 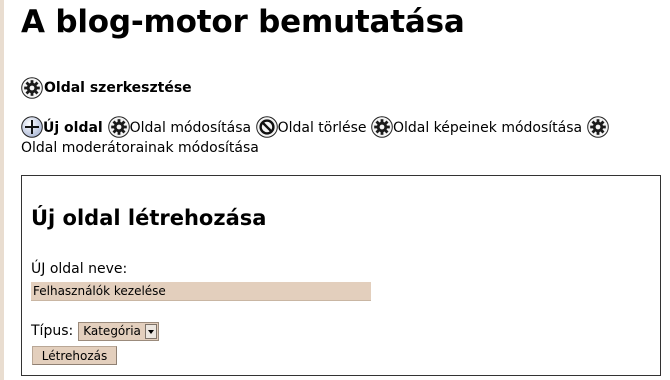 I want to click on section-title: Oldal szerkesztése, so click(x=118, y=88).